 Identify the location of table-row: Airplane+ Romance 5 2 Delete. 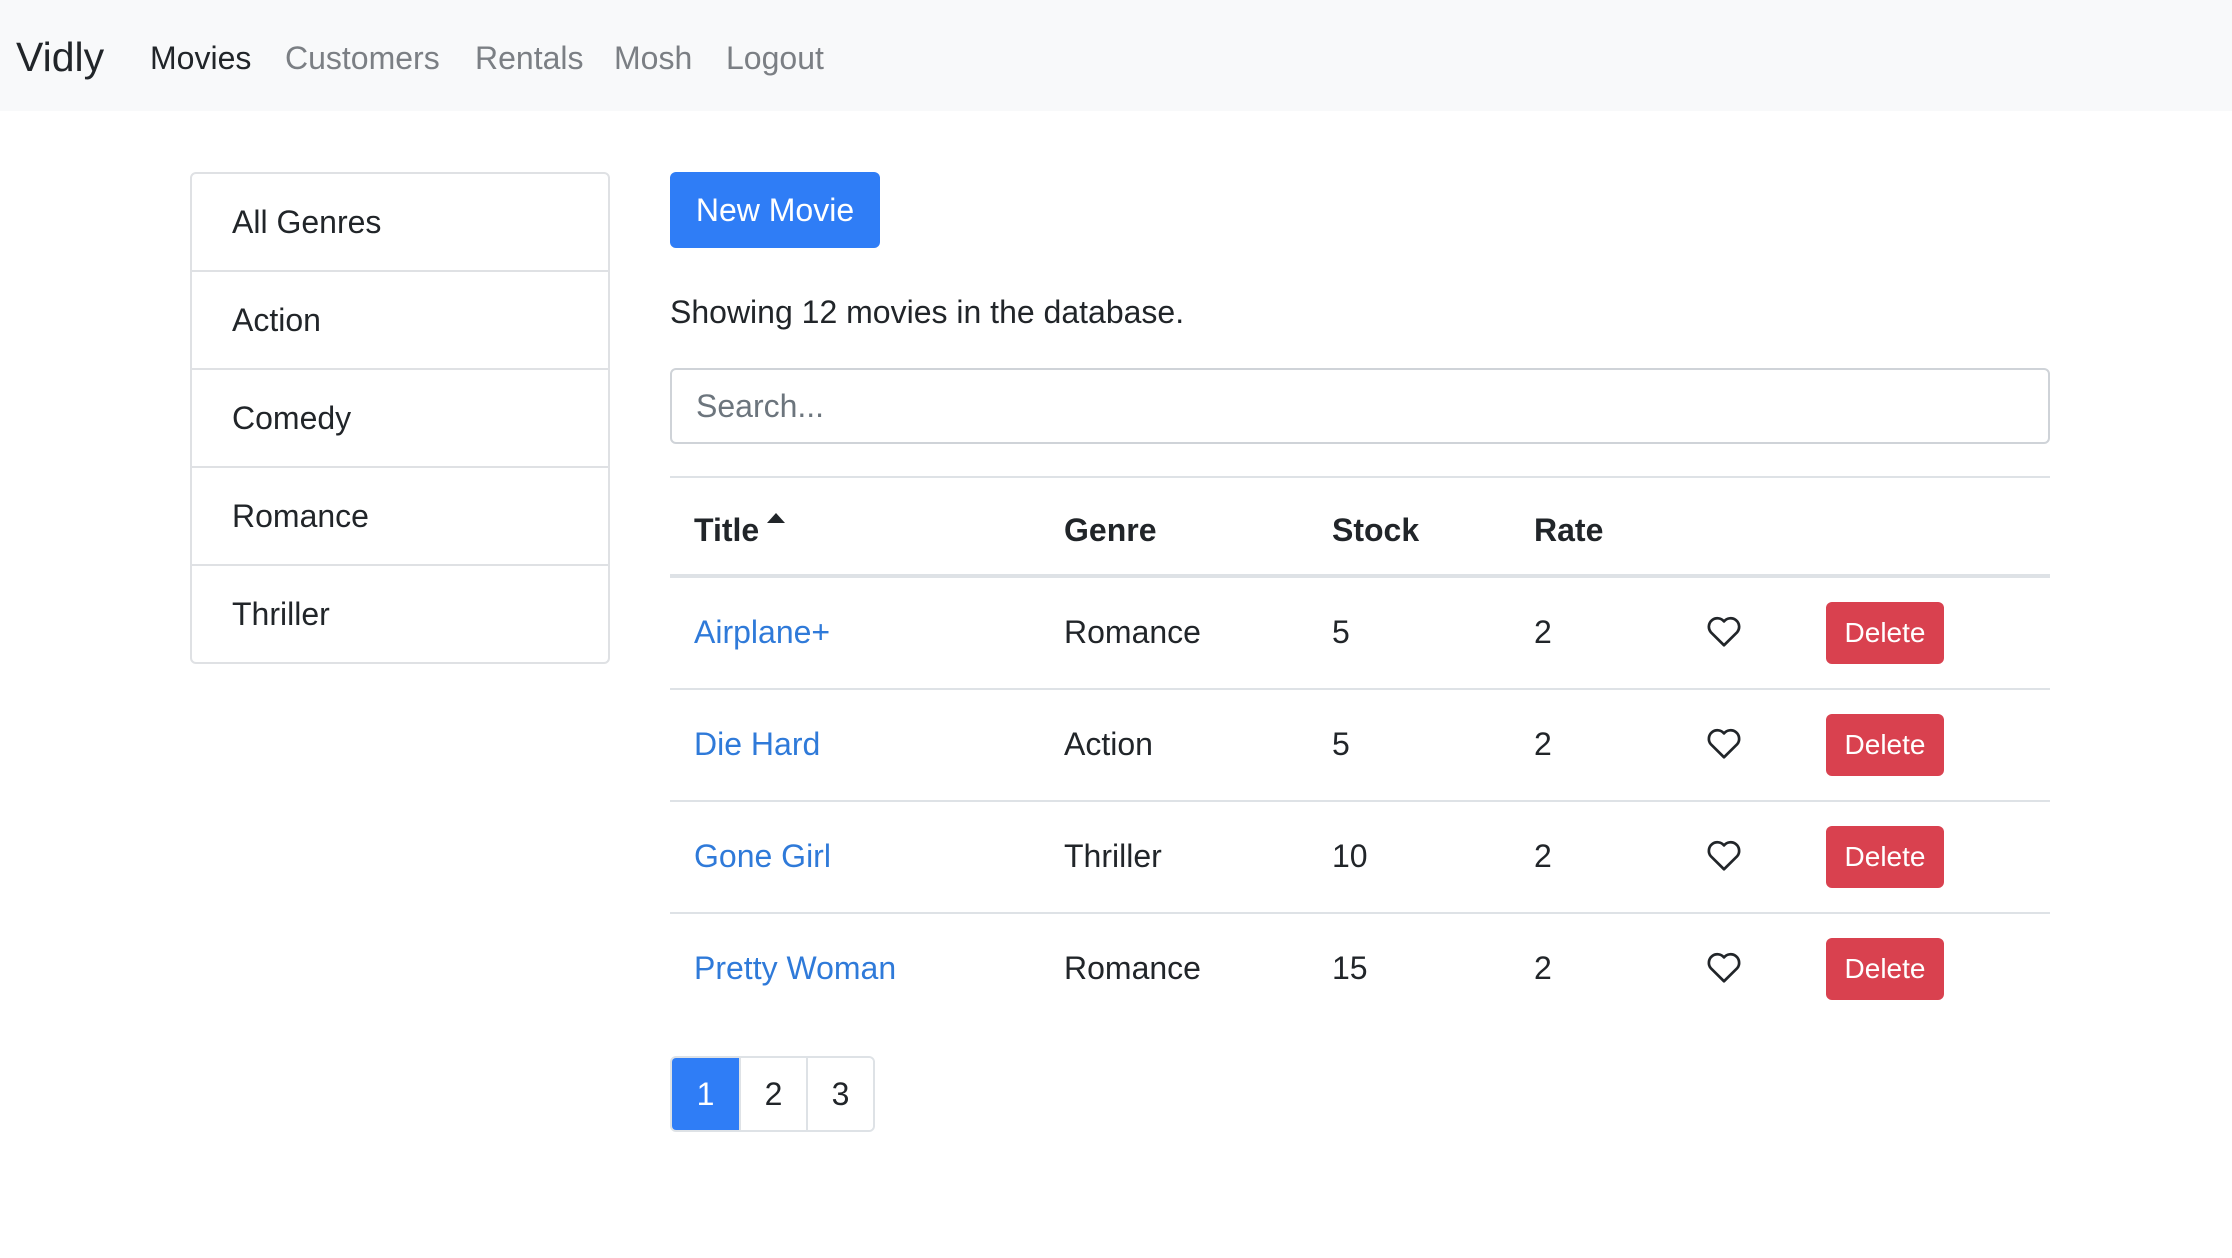
(1360, 634).